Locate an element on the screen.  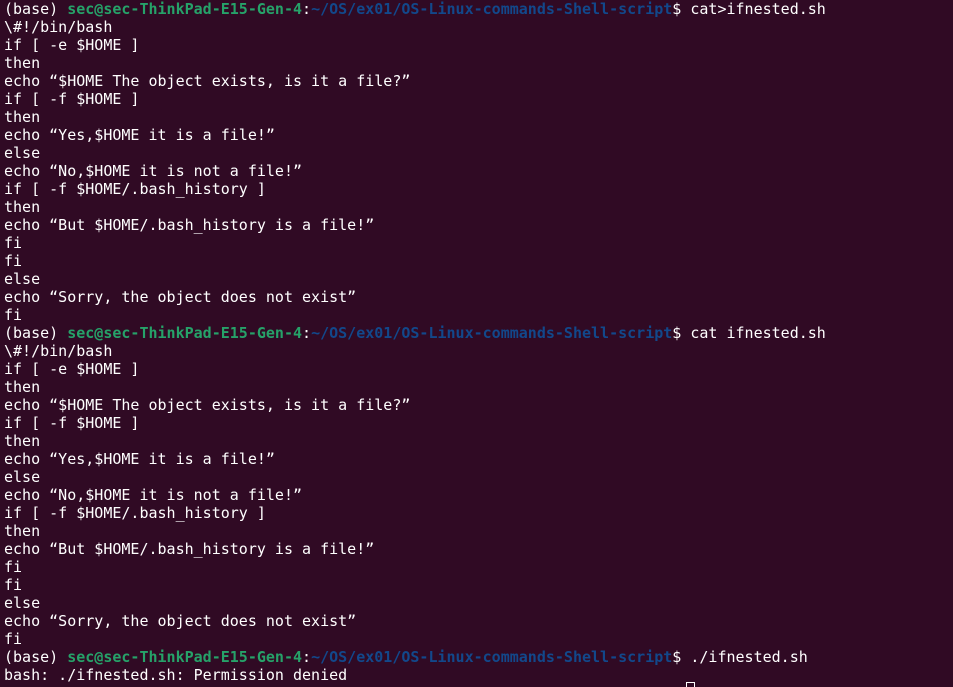
command-text: cat ifnested.sh is located at coordinates (758, 333).